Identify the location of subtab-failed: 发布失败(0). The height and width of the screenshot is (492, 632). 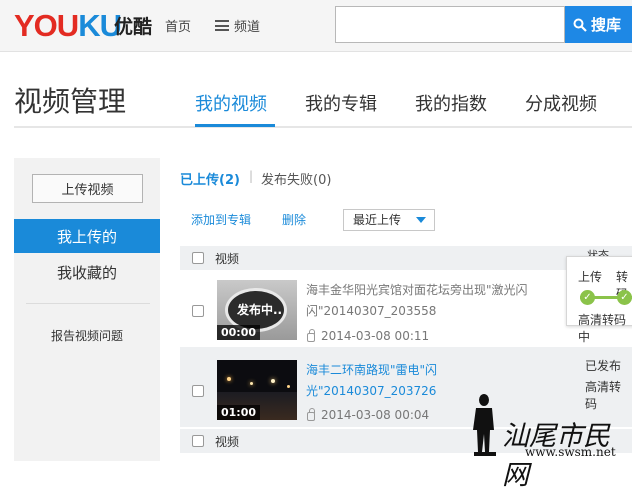
(296, 178).